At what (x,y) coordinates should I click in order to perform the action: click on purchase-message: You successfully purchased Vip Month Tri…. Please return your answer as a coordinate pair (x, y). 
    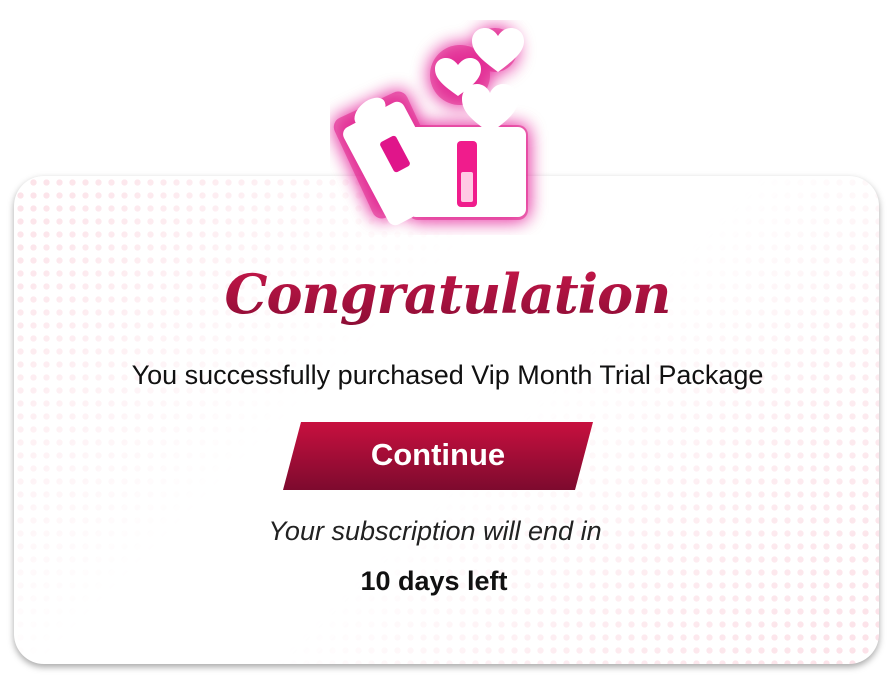
    Looking at the image, I should click on (447, 375).